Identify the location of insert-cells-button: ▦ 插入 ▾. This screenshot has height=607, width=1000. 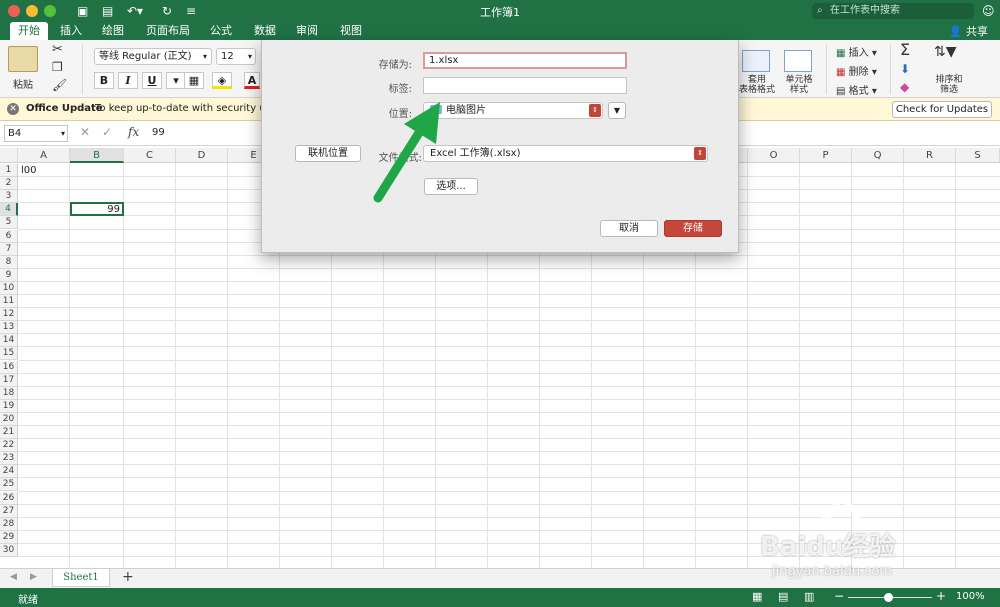
(856, 51).